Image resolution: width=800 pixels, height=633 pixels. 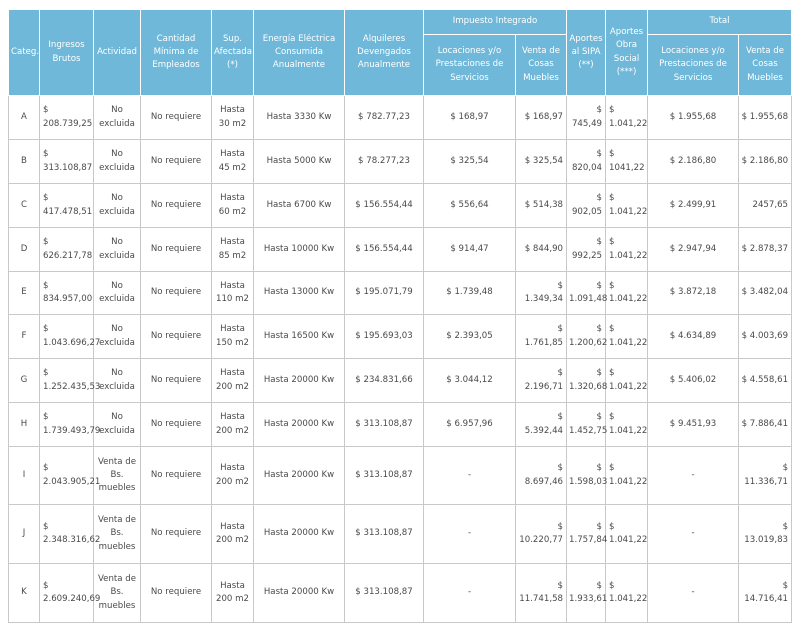 What do you see at coordinates (24, 117) in the screenshot?
I see `cell-categoria: A` at bounding box center [24, 117].